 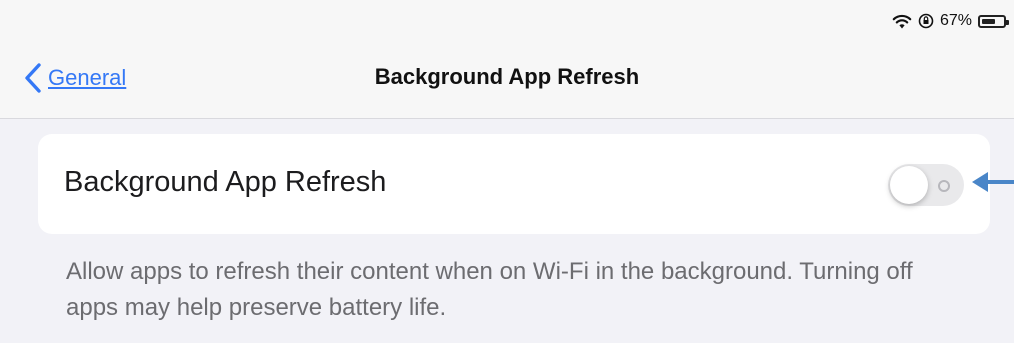 I want to click on background-refresh-toggle, so click(x=926, y=185).